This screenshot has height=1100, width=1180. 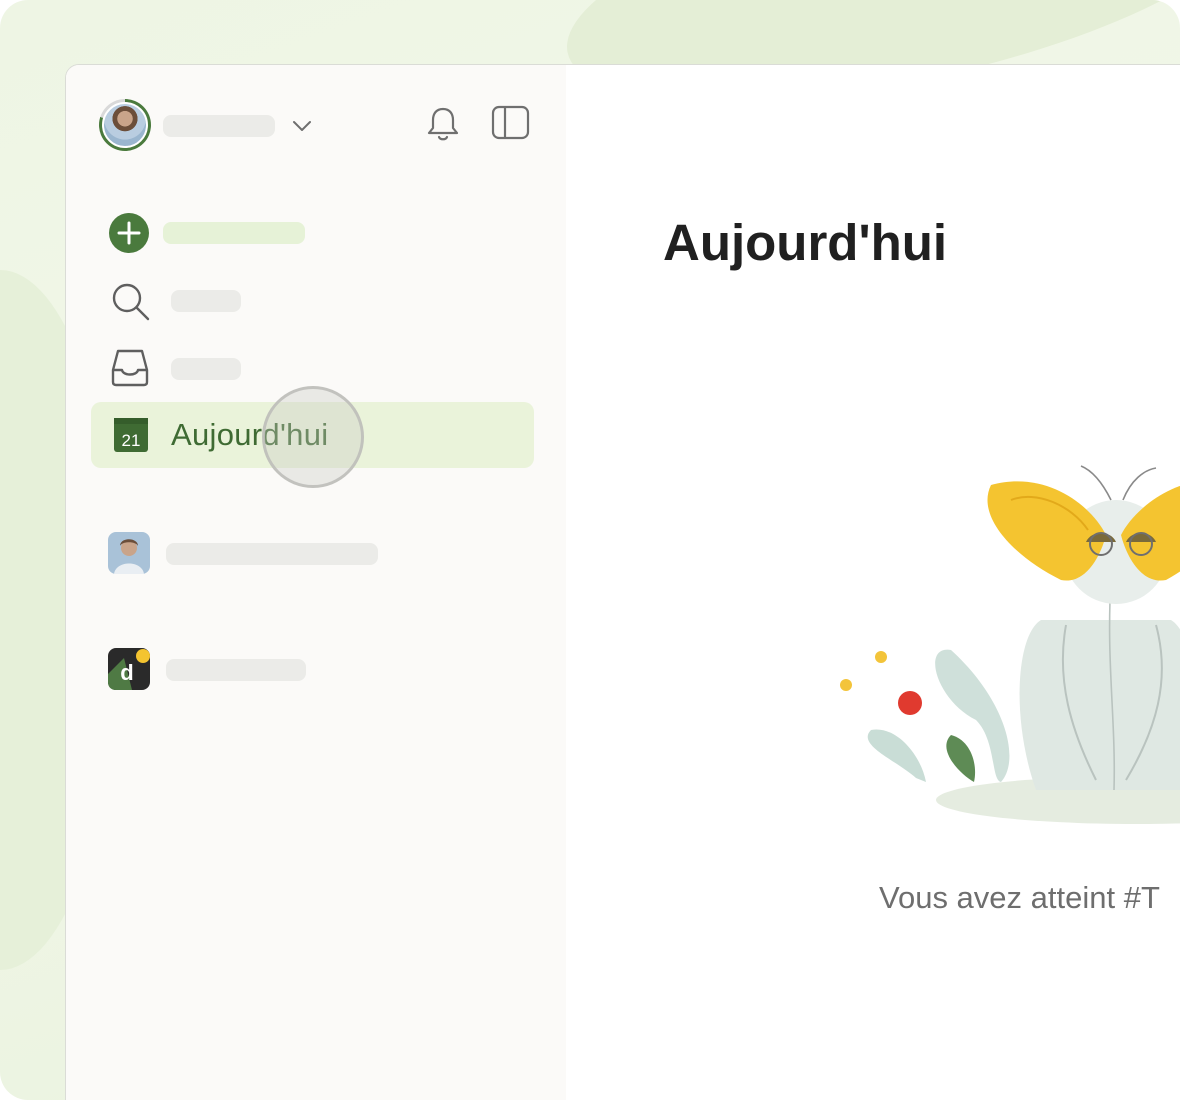 What do you see at coordinates (206, 301) in the screenshot?
I see `search-label-placeholder` at bounding box center [206, 301].